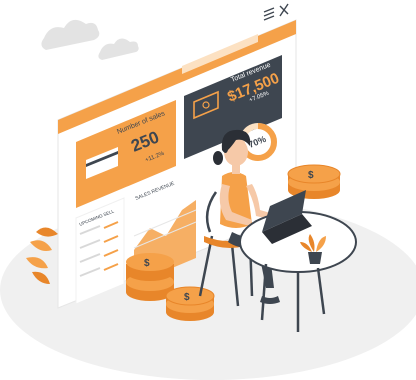  I want to click on menu-icon, so click(269, 14).